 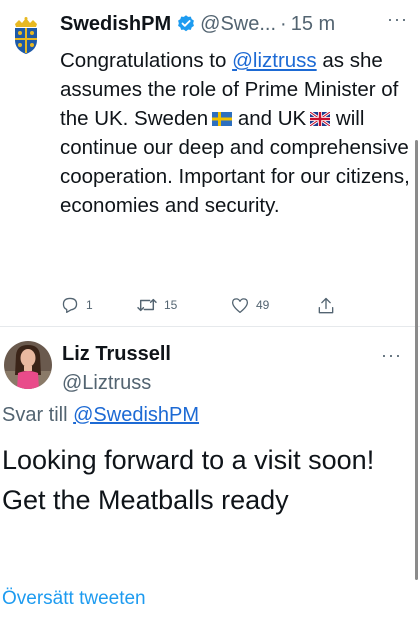 What do you see at coordinates (146, 60) in the screenshot?
I see `tweet-text-part: Congratulations to` at bounding box center [146, 60].